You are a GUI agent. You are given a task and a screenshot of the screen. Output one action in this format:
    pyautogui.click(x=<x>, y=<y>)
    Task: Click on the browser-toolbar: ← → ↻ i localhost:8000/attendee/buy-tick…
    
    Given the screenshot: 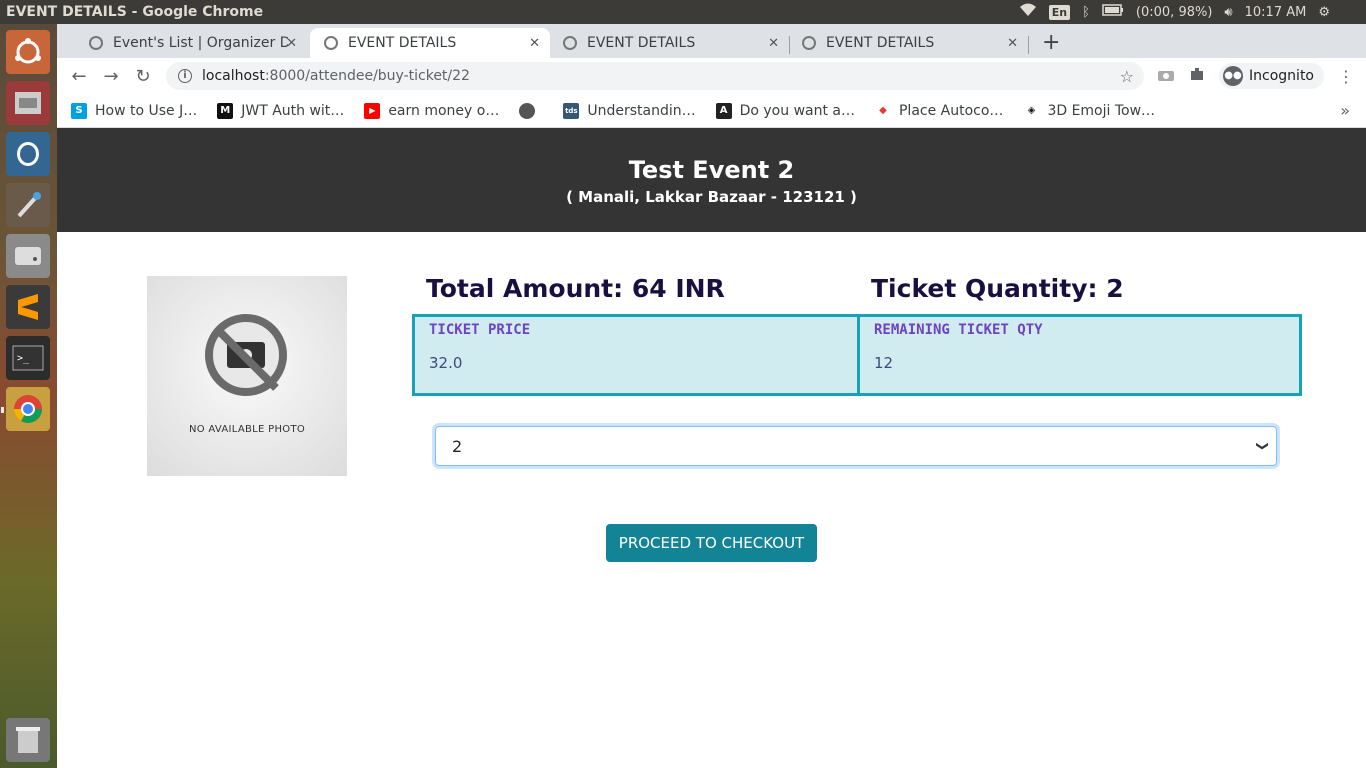 What is the action you would take?
    pyautogui.click(x=711, y=76)
    